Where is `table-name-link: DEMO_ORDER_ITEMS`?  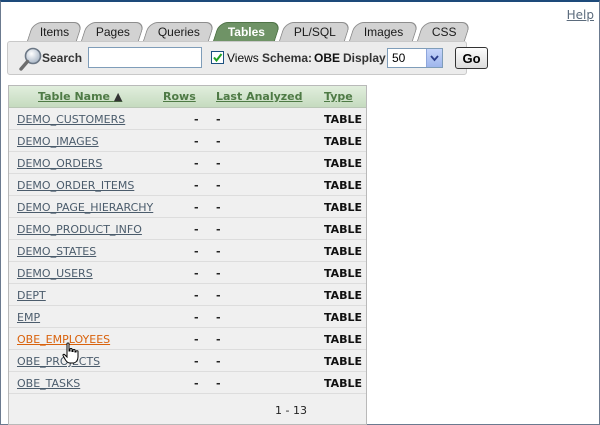
table-name-link: DEMO_ORDER_ITEMS is located at coordinates (75, 185).